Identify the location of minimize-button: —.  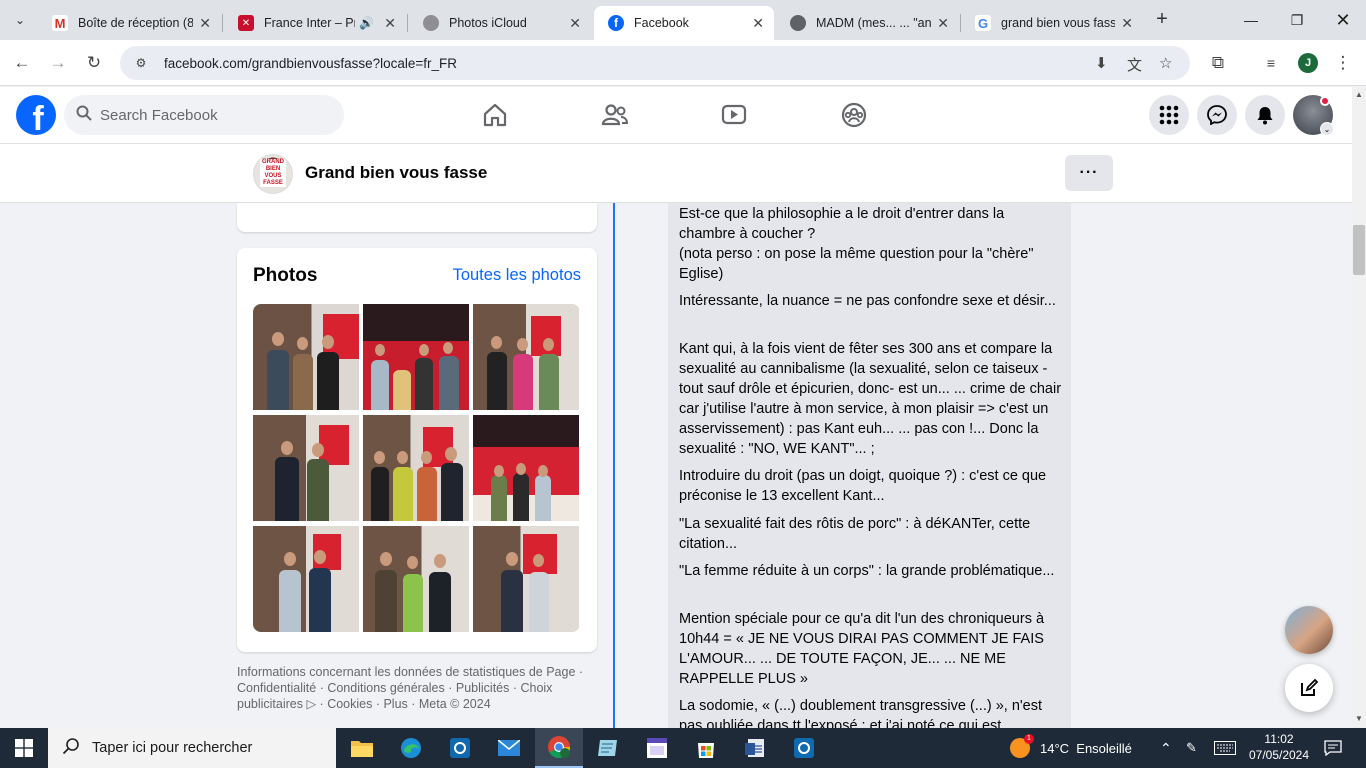
(1251, 20).